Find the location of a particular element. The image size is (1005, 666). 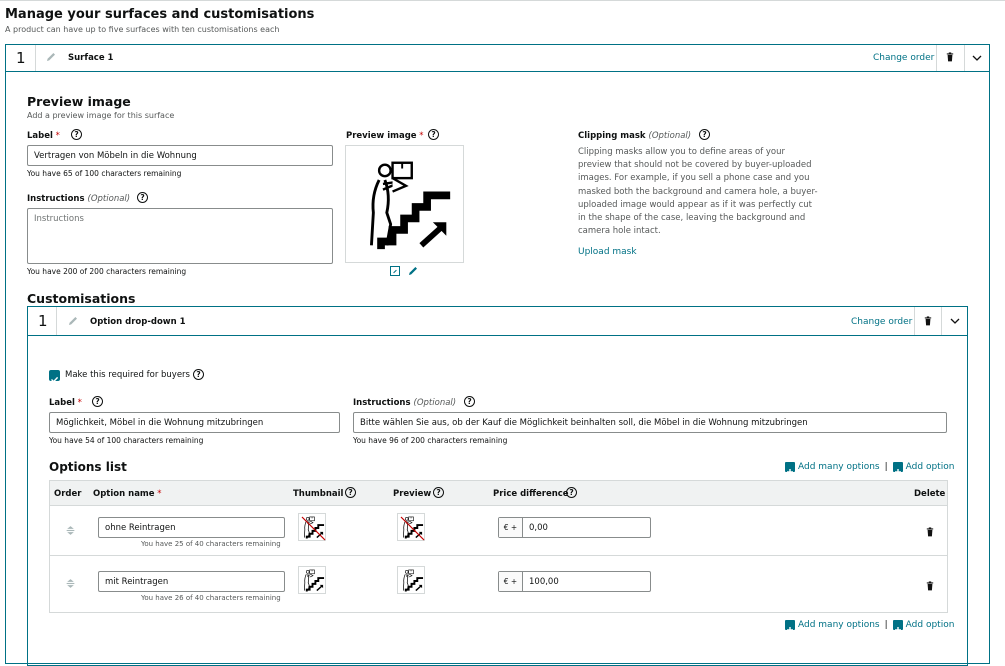

page-title: Manage your surfaces and customisations is located at coordinates (160, 14).